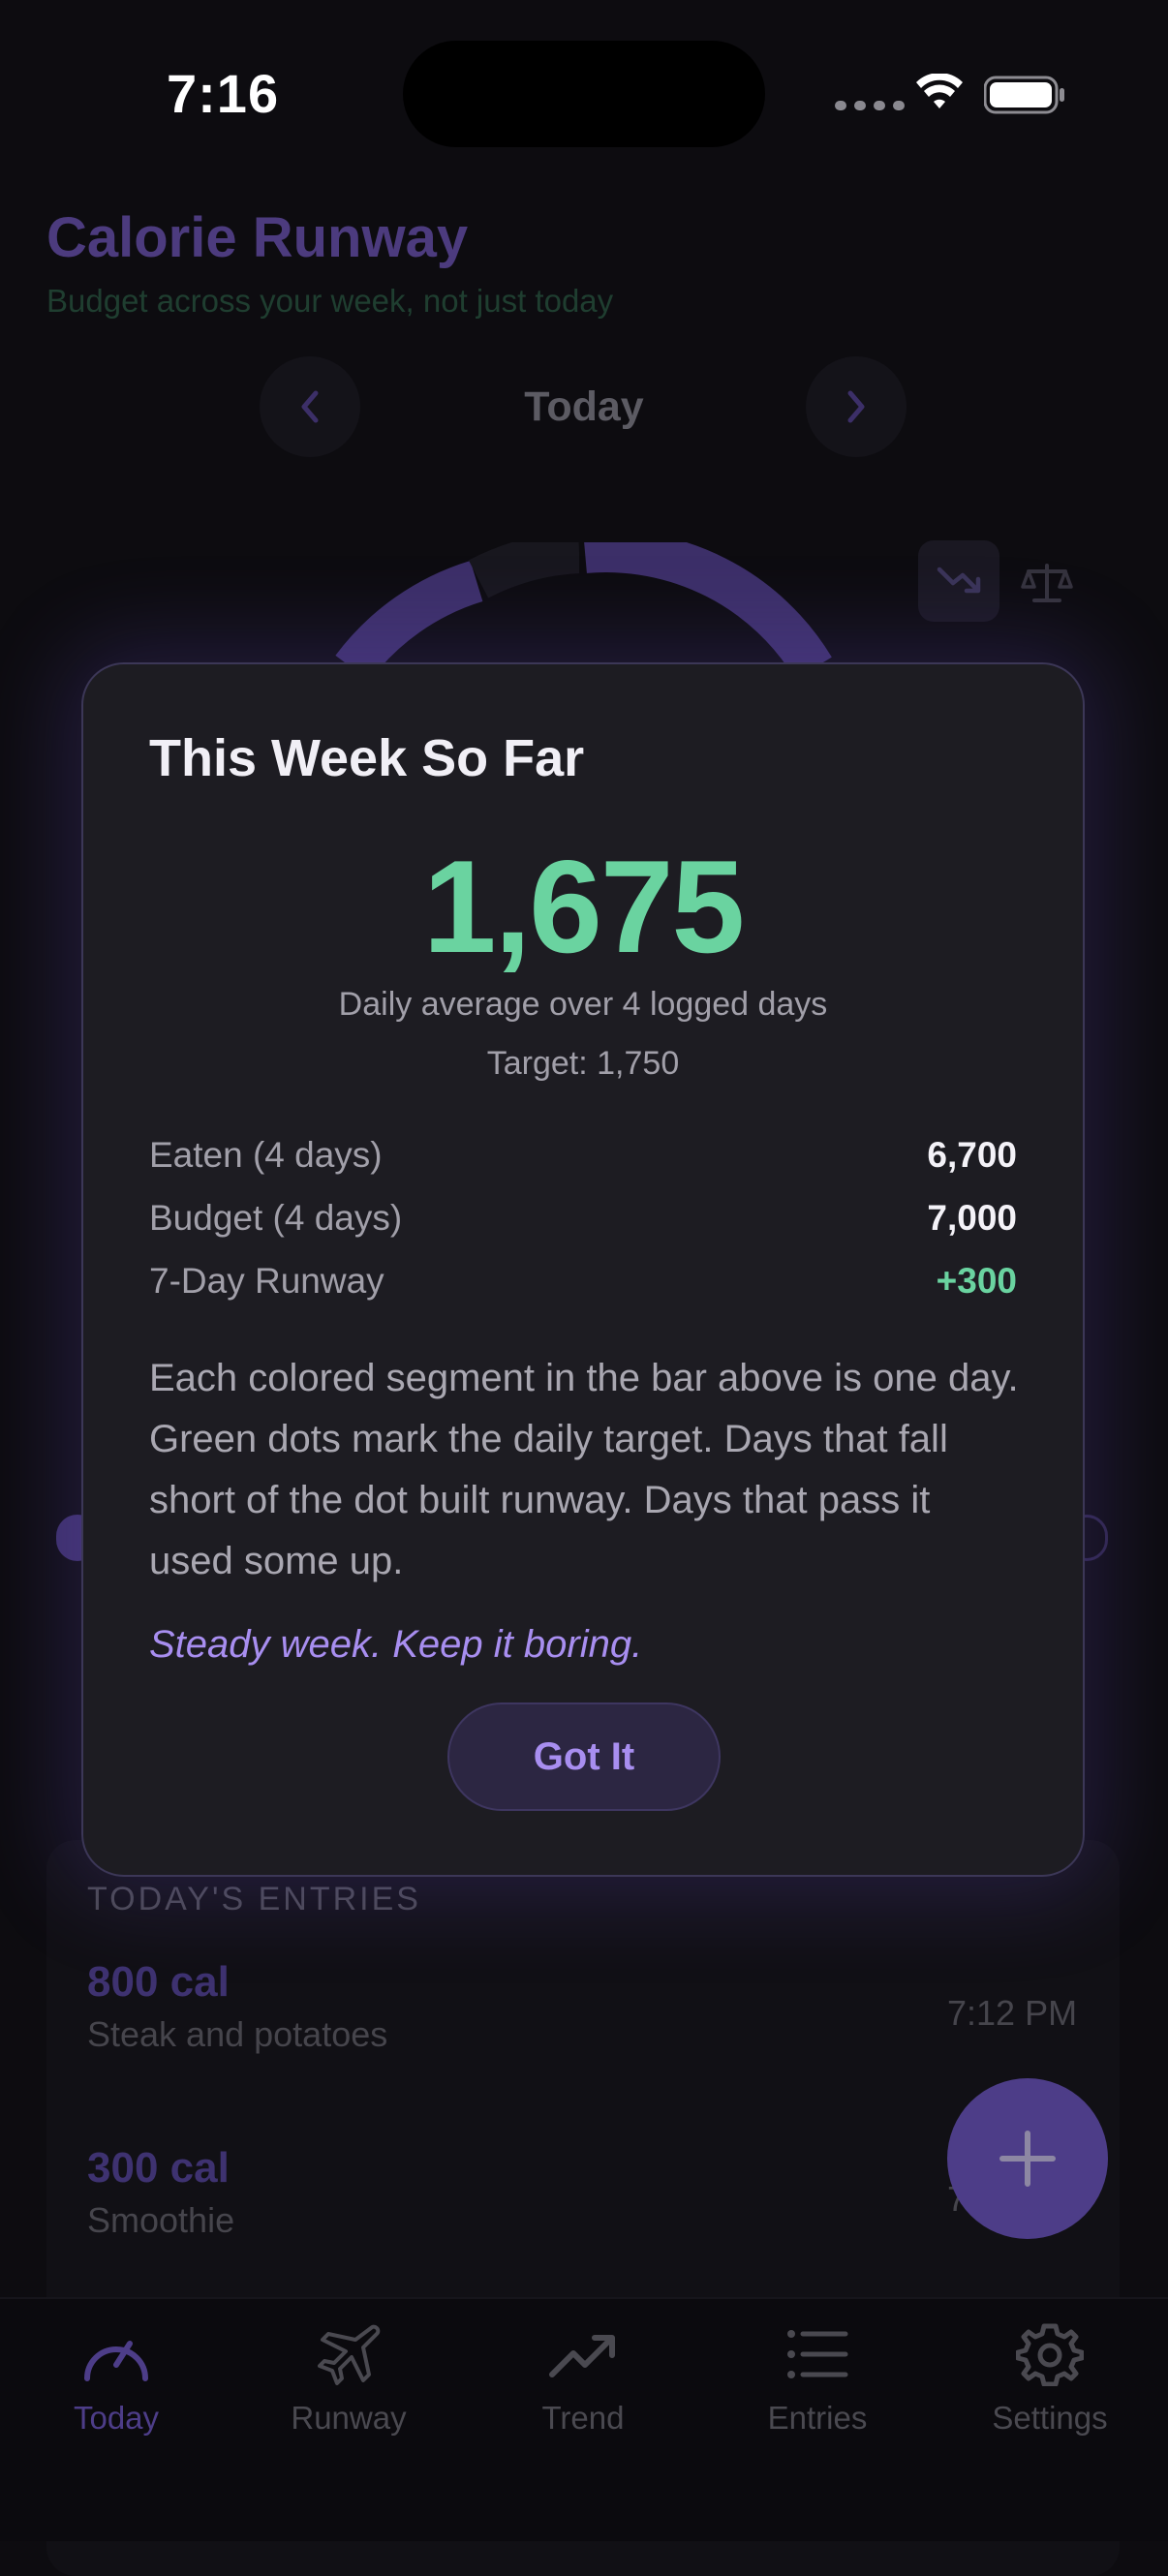 The width and height of the screenshot is (1168, 2576). Describe the element at coordinates (972, 1155) in the screenshot. I see `row-value: 6,700` at that location.